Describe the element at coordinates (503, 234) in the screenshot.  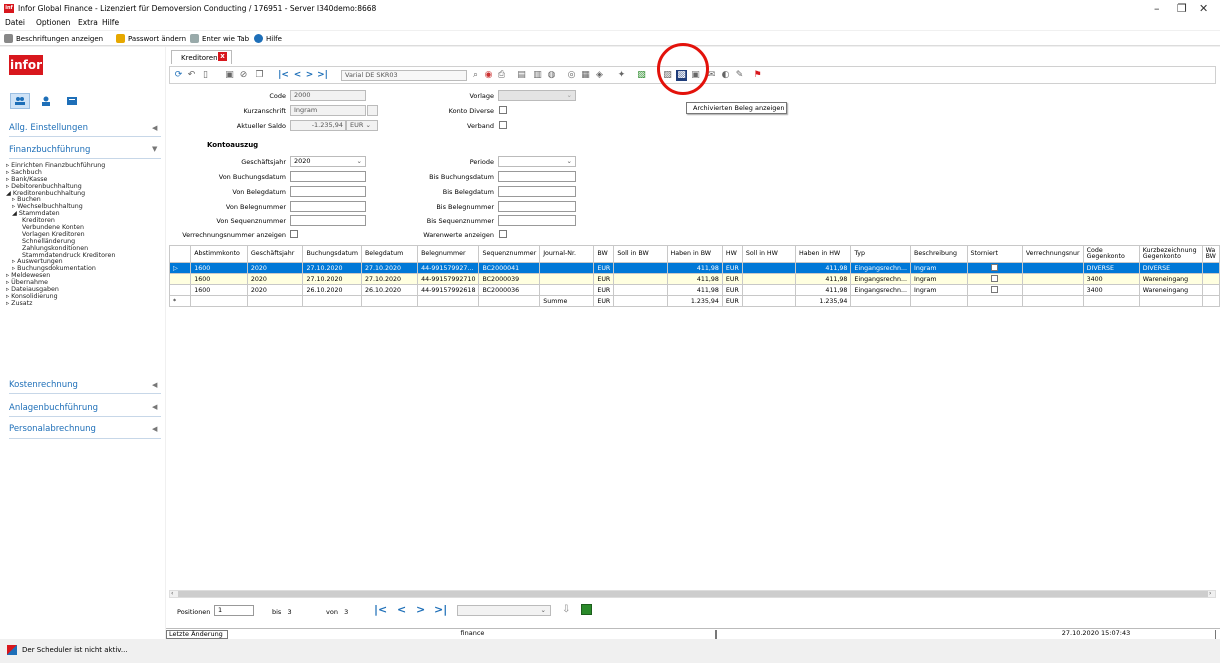
I see `warenwerte-checkbox` at that location.